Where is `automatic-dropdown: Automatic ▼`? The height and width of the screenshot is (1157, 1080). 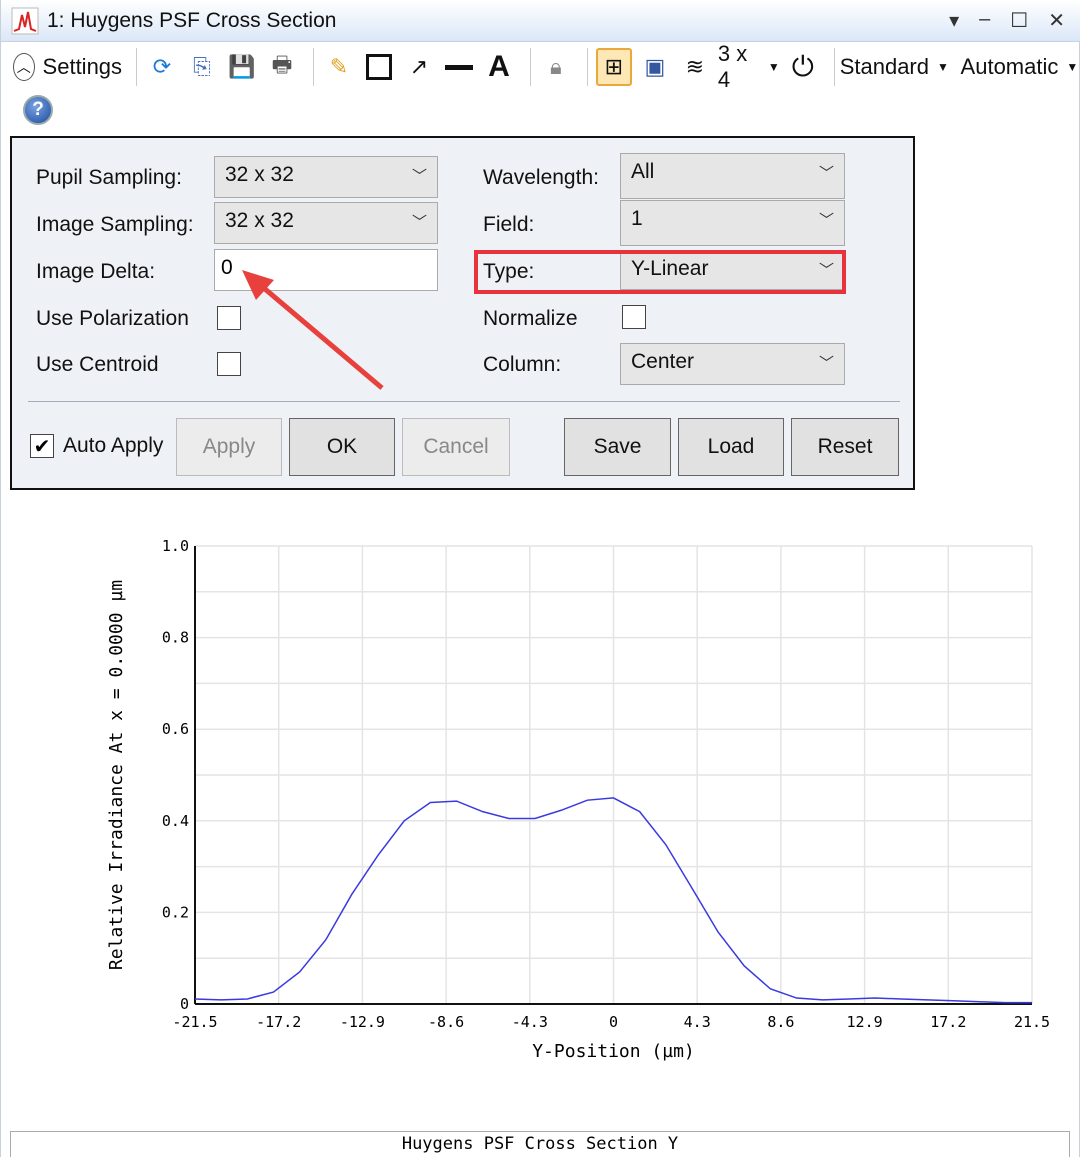
automatic-dropdown: Automatic ▼ is located at coordinates (1019, 67).